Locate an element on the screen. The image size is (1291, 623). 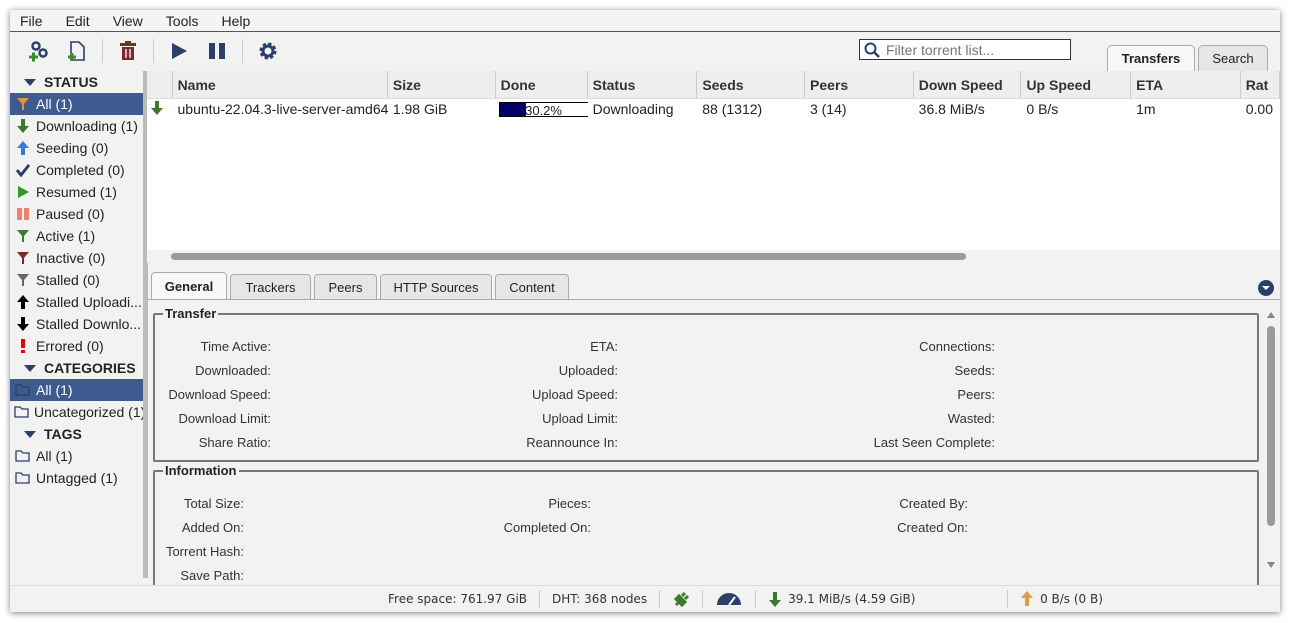
scroll-down-icon is located at coordinates (1271, 565).